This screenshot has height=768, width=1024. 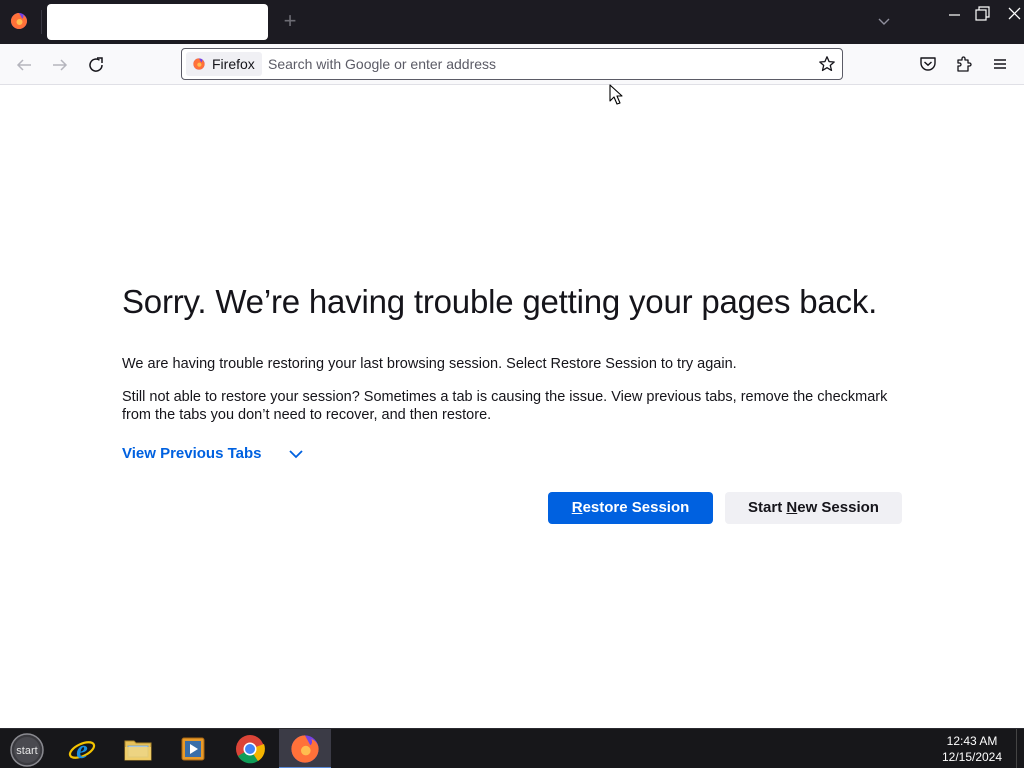 I want to click on address-bar: Firefox, so click(x=512, y=64).